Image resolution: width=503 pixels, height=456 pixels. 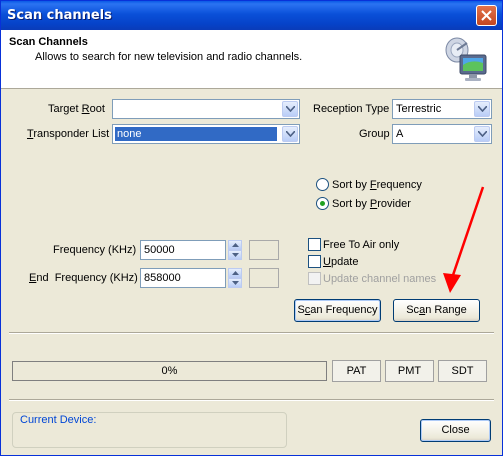 I want to click on reception-type-select: Terrestric, so click(x=442, y=109).